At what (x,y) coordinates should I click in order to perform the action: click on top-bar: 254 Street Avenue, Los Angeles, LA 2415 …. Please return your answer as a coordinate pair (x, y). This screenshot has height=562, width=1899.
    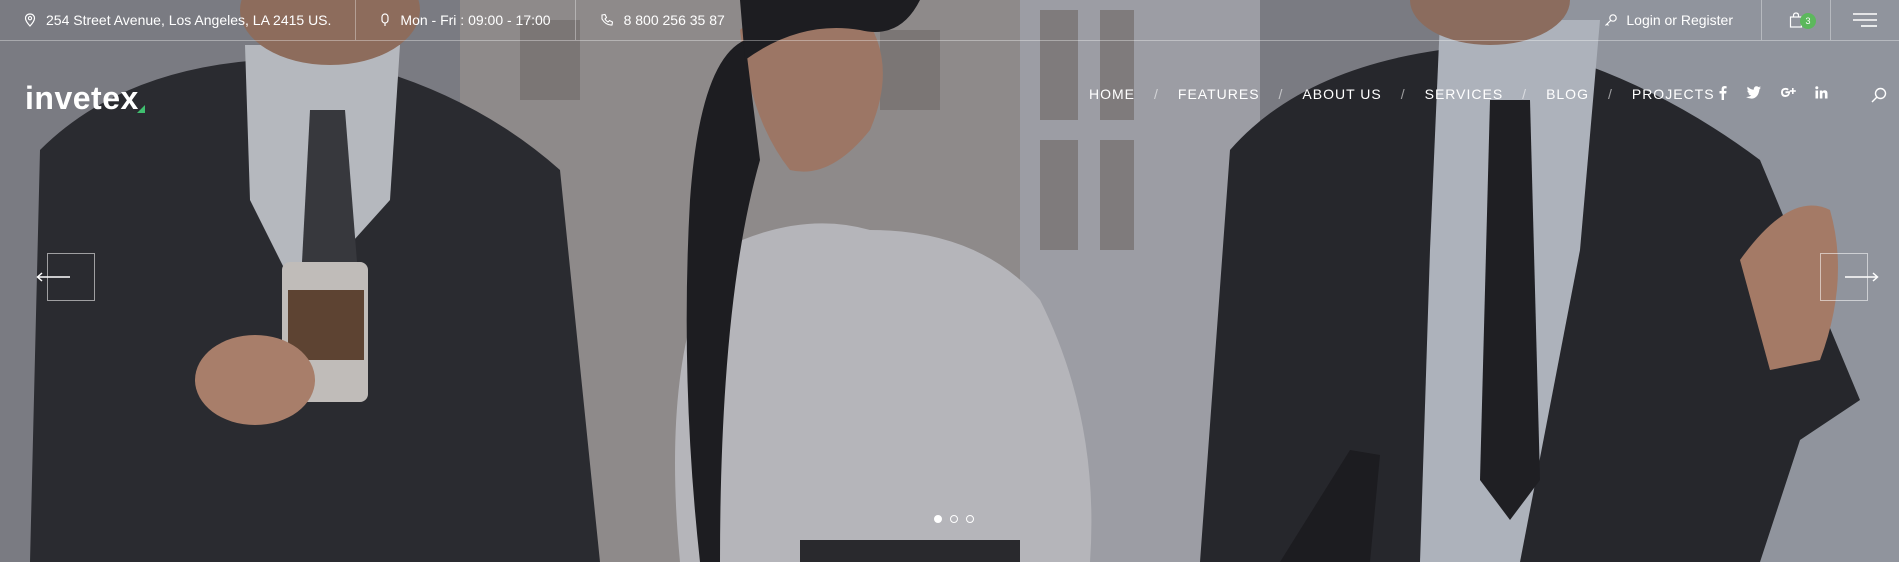
    Looking at the image, I should click on (949, 20).